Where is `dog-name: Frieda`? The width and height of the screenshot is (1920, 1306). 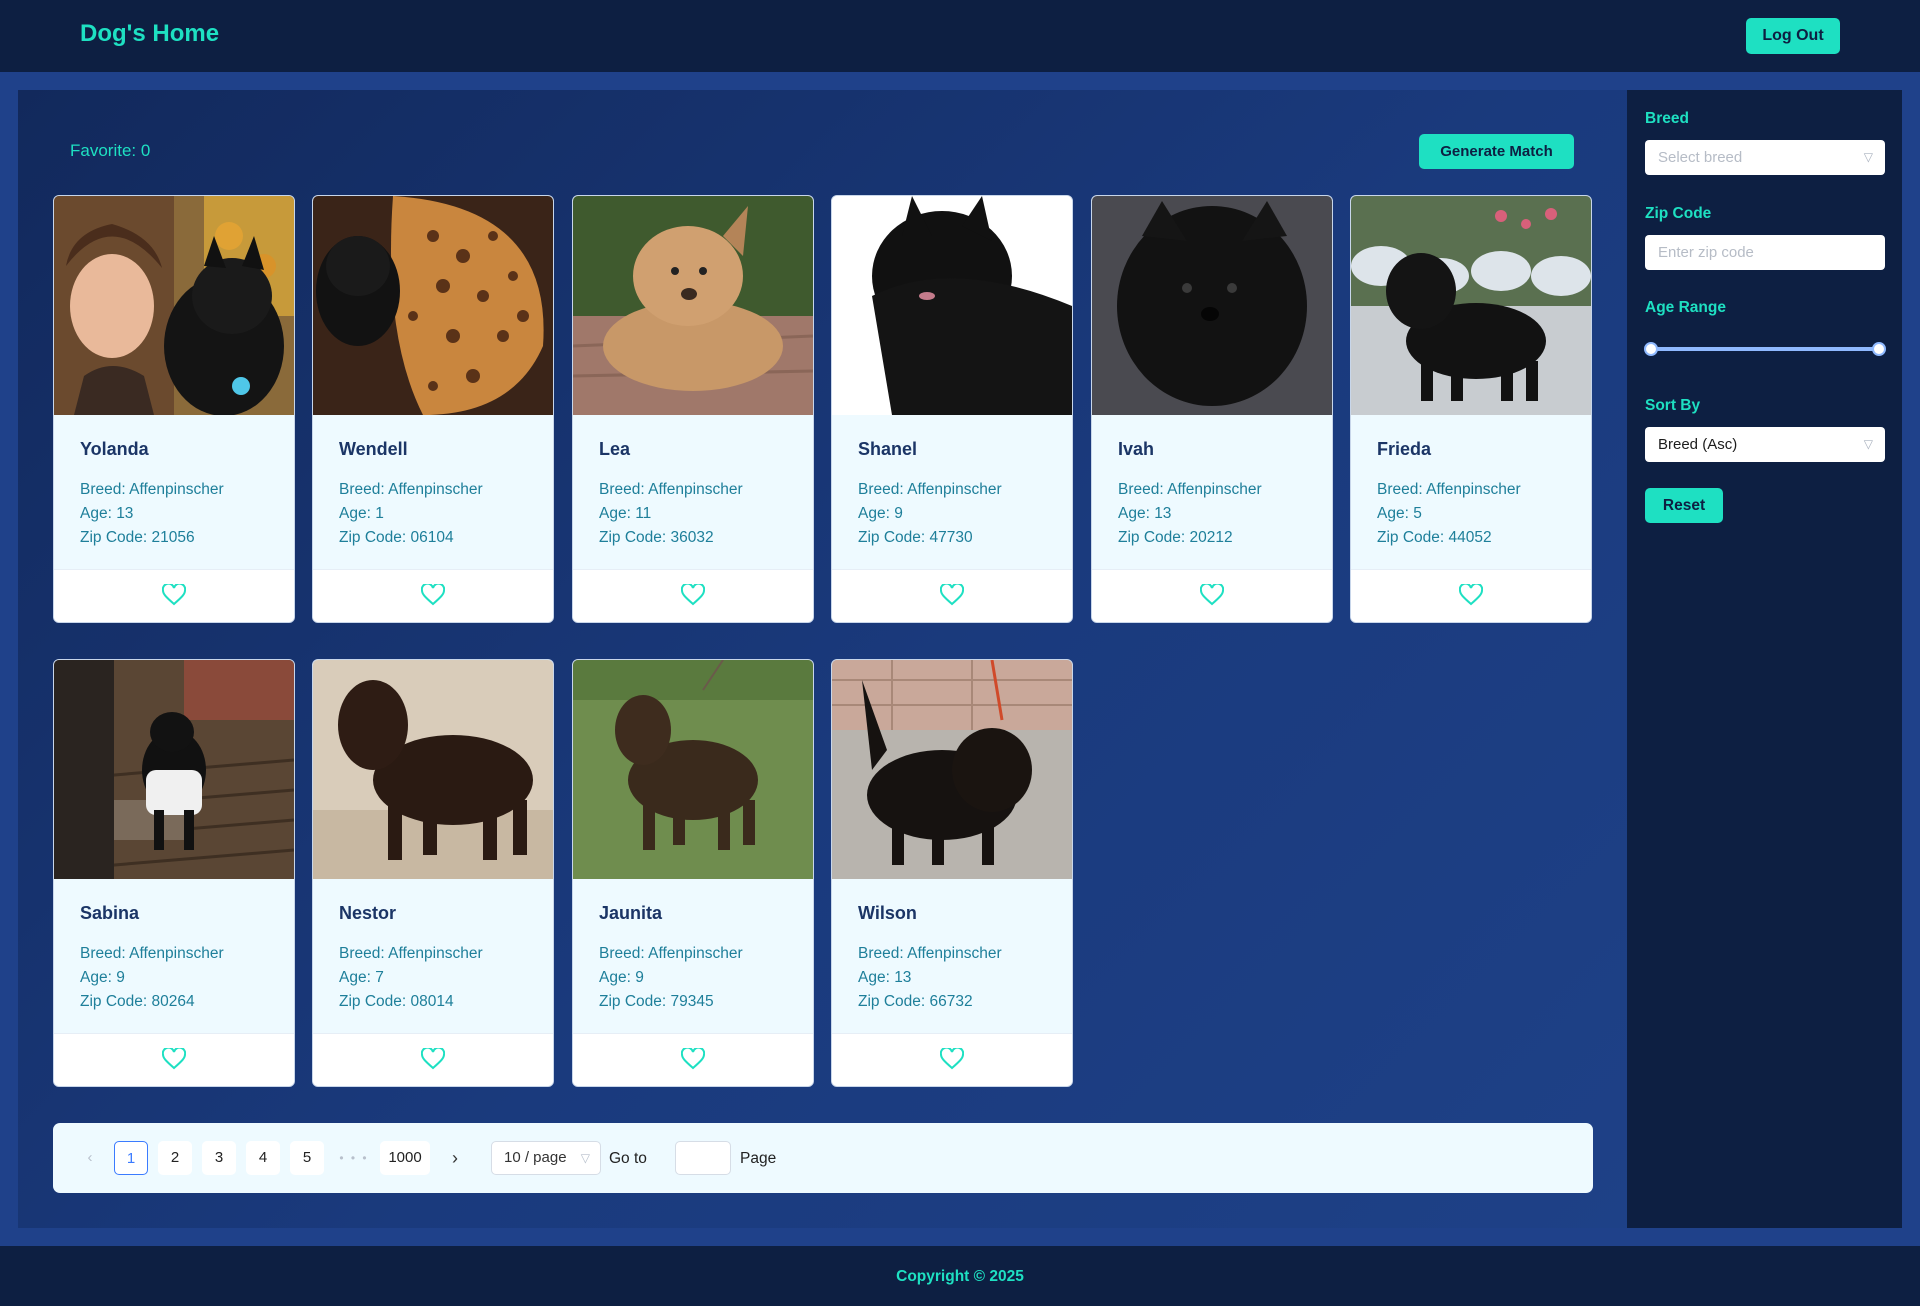 dog-name: Frieda is located at coordinates (1404, 449).